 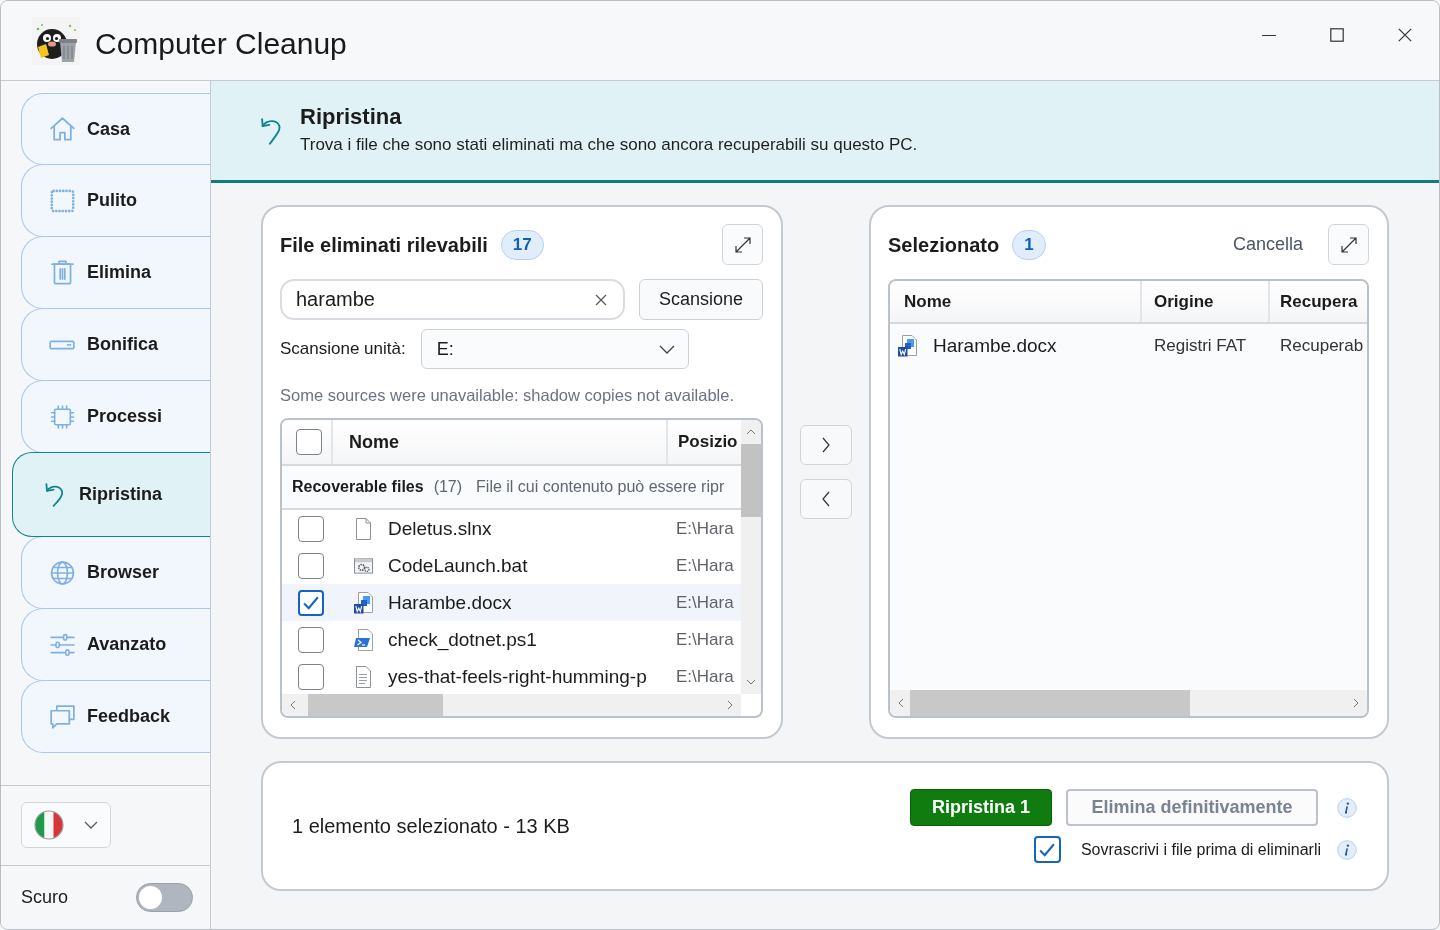 What do you see at coordinates (115, 416) in the screenshot?
I see `sidebar-item: Processi` at bounding box center [115, 416].